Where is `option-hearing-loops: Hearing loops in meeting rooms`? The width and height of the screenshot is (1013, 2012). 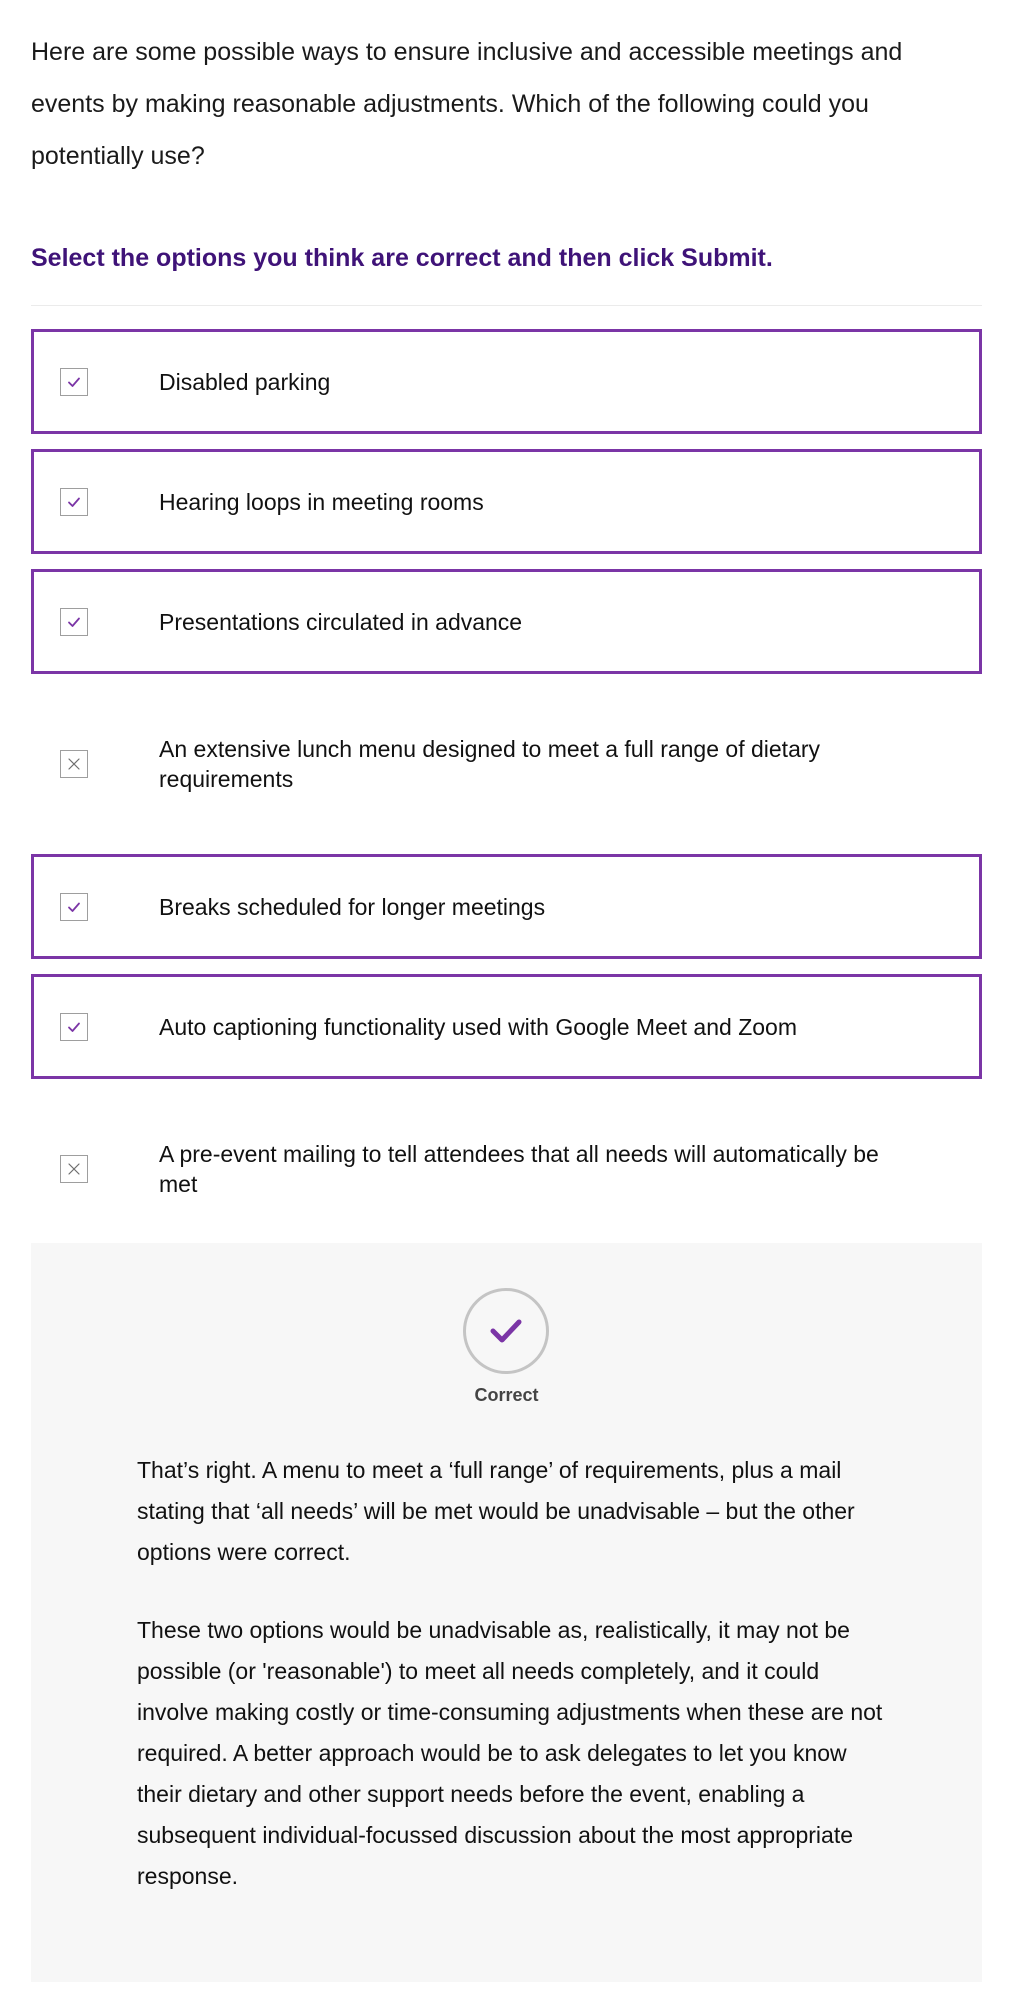
option-hearing-loops: Hearing loops in meeting rooms is located at coordinates (506, 501).